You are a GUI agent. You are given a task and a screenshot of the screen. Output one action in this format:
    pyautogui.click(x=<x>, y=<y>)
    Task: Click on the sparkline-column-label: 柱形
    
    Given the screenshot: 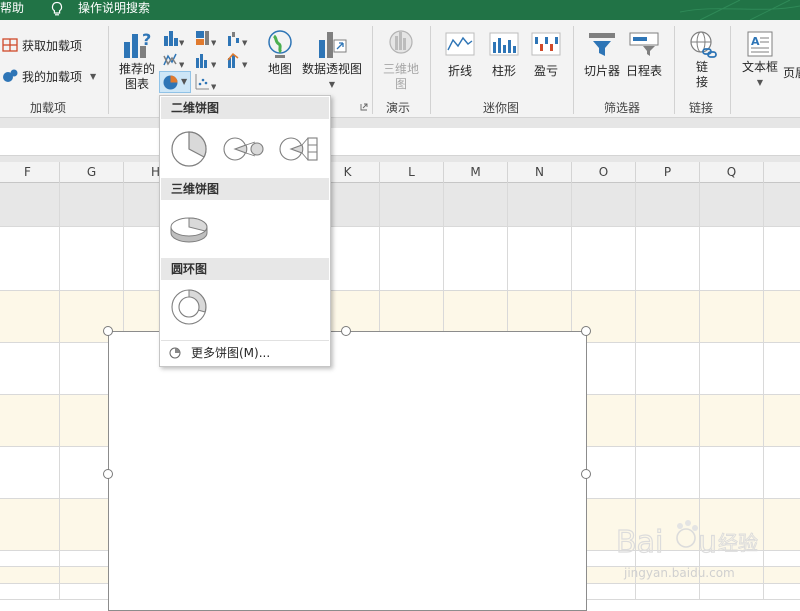 What is the action you would take?
    pyautogui.click(x=503, y=71)
    